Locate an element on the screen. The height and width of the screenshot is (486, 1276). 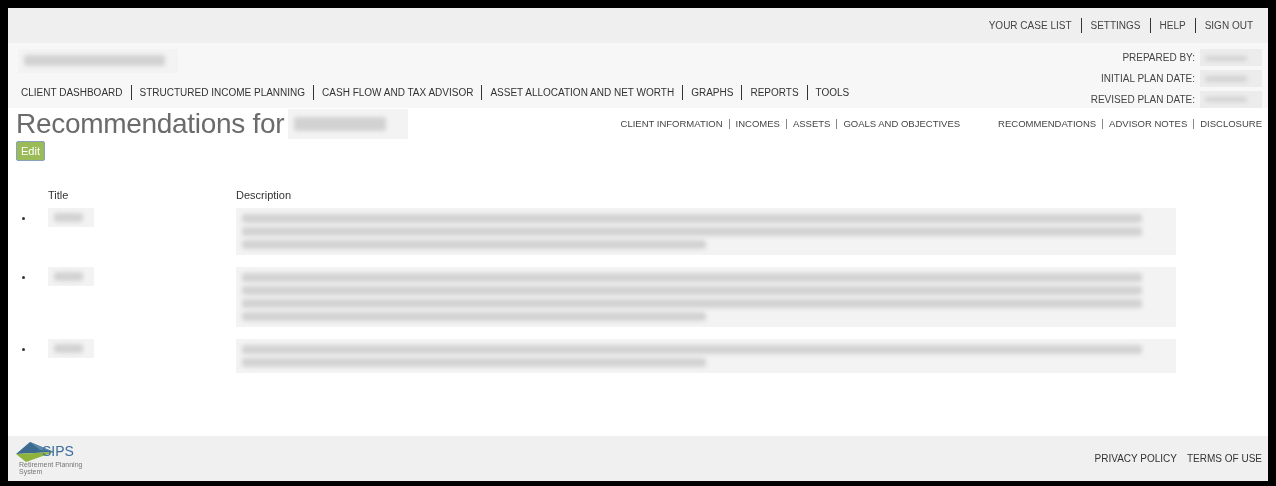
nav-tab: ASSET ALLOCATION AND NET WORTH is located at coordinates (582, 92).